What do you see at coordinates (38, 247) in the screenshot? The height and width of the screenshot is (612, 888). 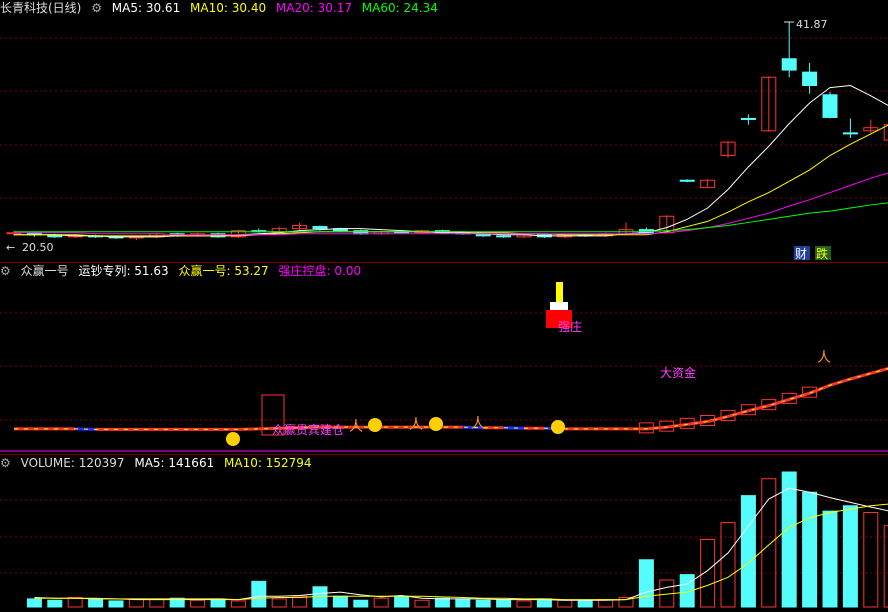 I see `low-price-label: 20.50` at bounding box center [38, 247].